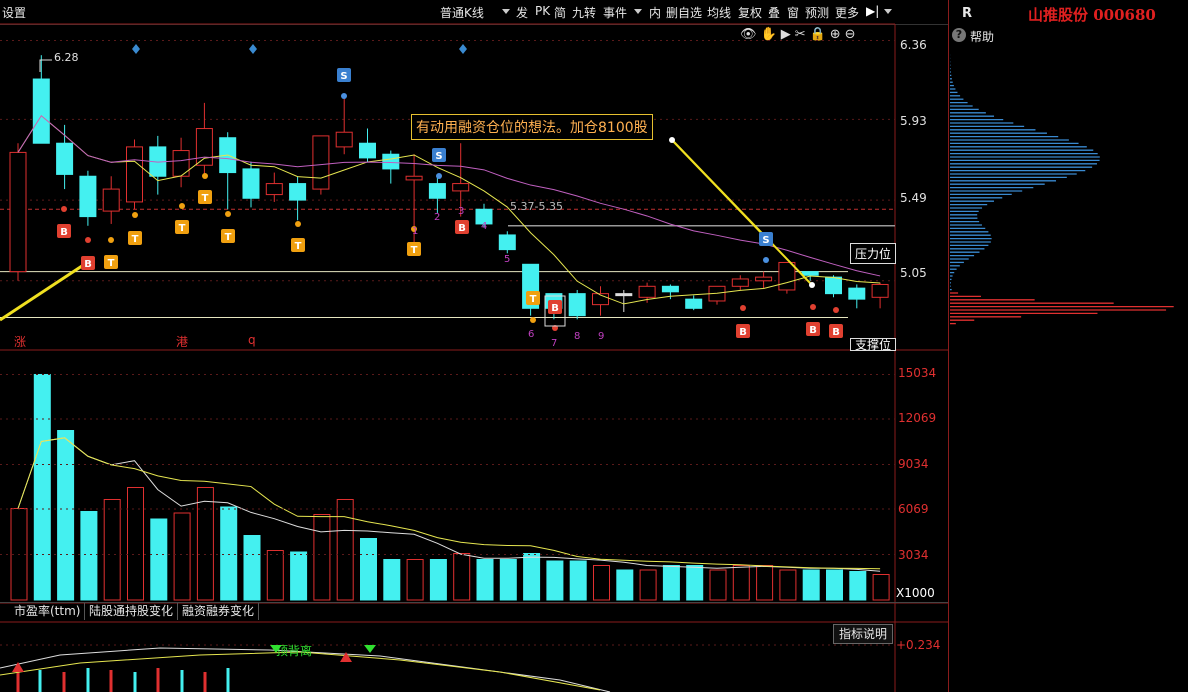 The image size is (1188, 692). I want to click on indicator-description-button: 指标说明, so click(863, 634).